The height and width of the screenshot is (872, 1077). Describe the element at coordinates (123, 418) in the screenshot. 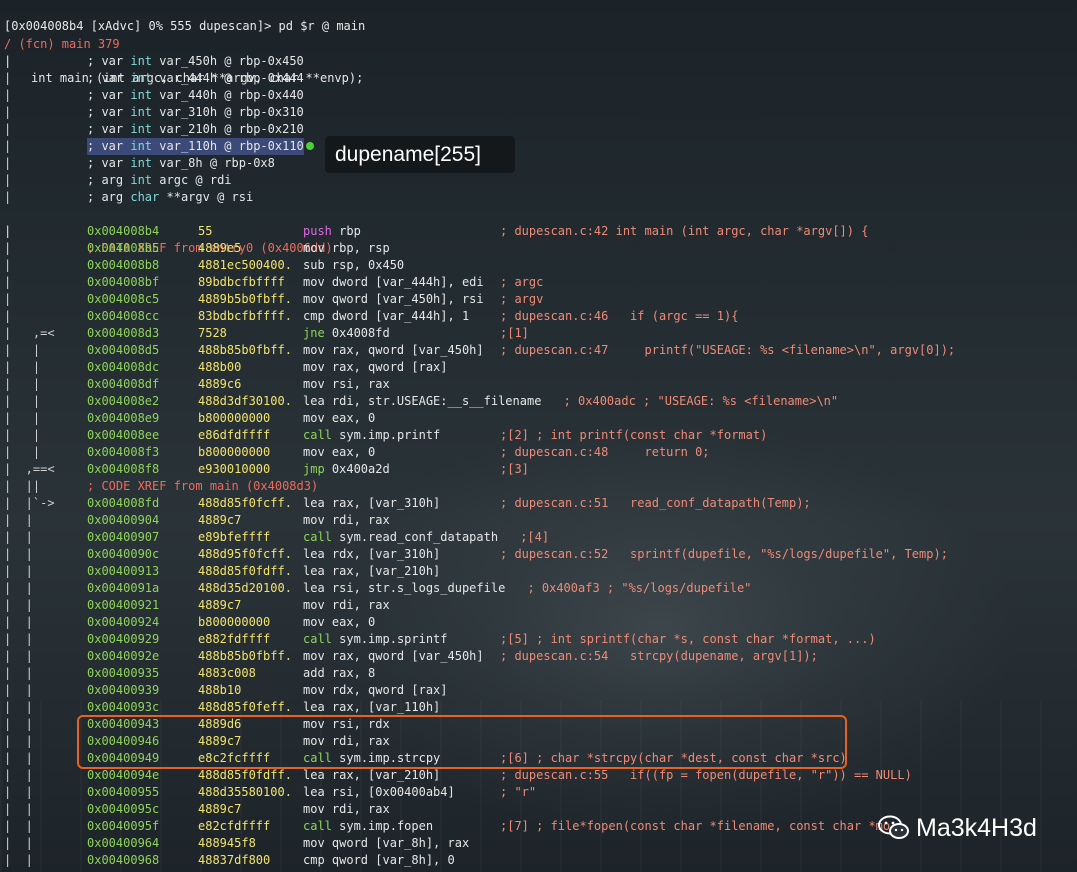

I see `instruction-address: 0x004008e9` at that location.